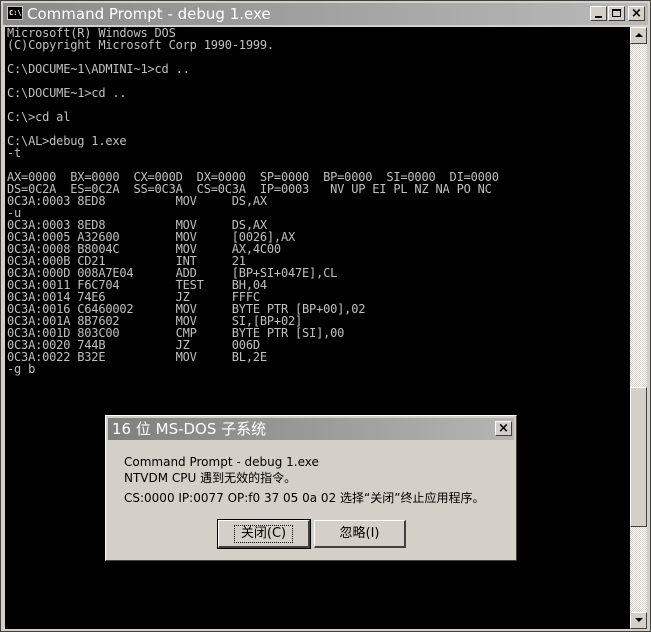  What do you see at coordinates (98, 69) in the screenshot?
I see `console-line: C:\DOCUME~1\ADMINI~1>cd ..` at bounding box center [98, 69].